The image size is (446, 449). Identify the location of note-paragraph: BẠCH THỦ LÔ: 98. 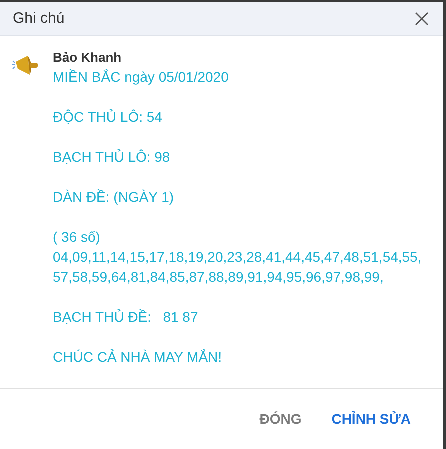
(112, 157).